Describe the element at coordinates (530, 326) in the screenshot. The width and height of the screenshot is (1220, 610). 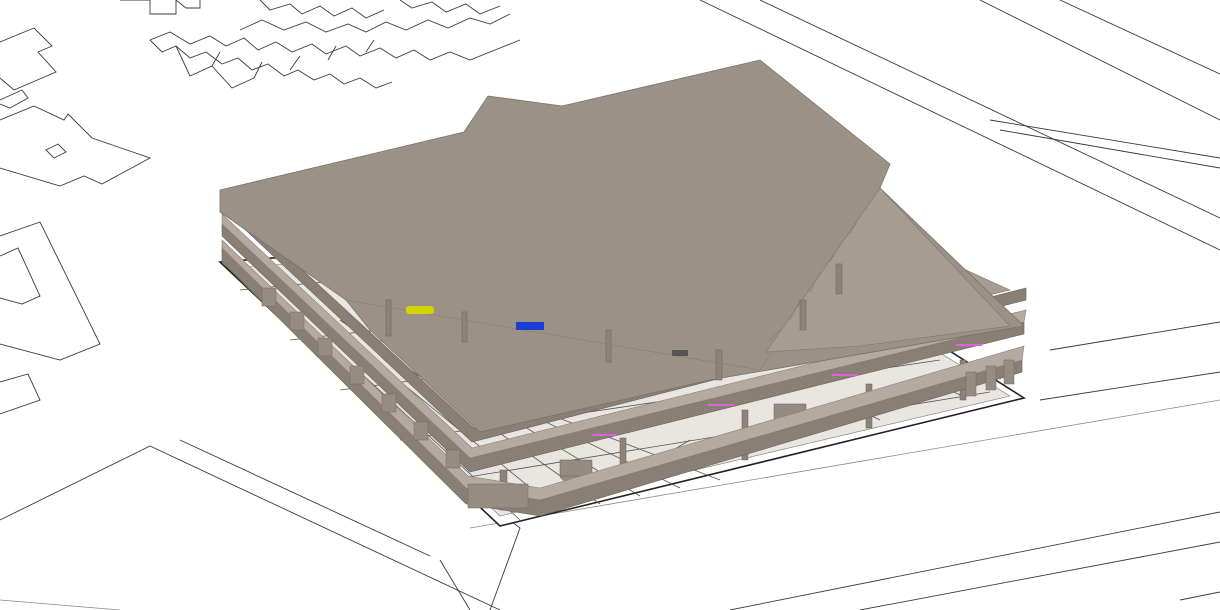
I see `blue-marker` at that location.